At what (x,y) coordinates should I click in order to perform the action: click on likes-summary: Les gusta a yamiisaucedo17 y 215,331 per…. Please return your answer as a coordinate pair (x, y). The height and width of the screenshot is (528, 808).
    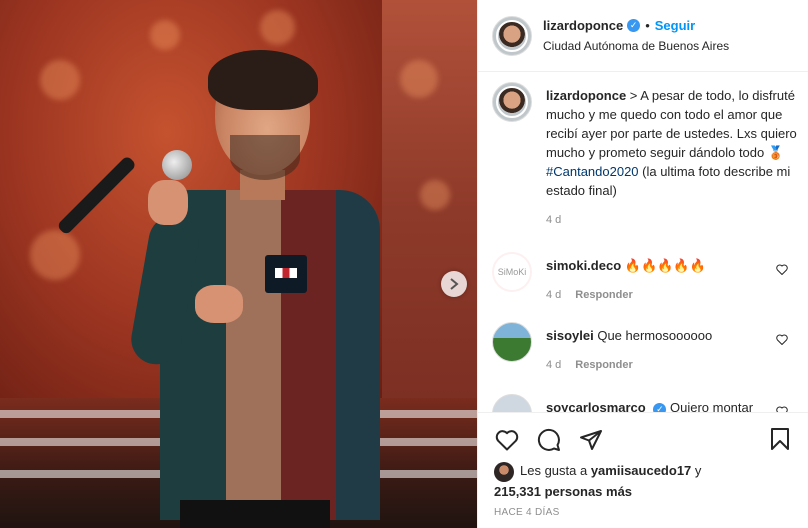
    Looking at the image, I should click on (644, 481).